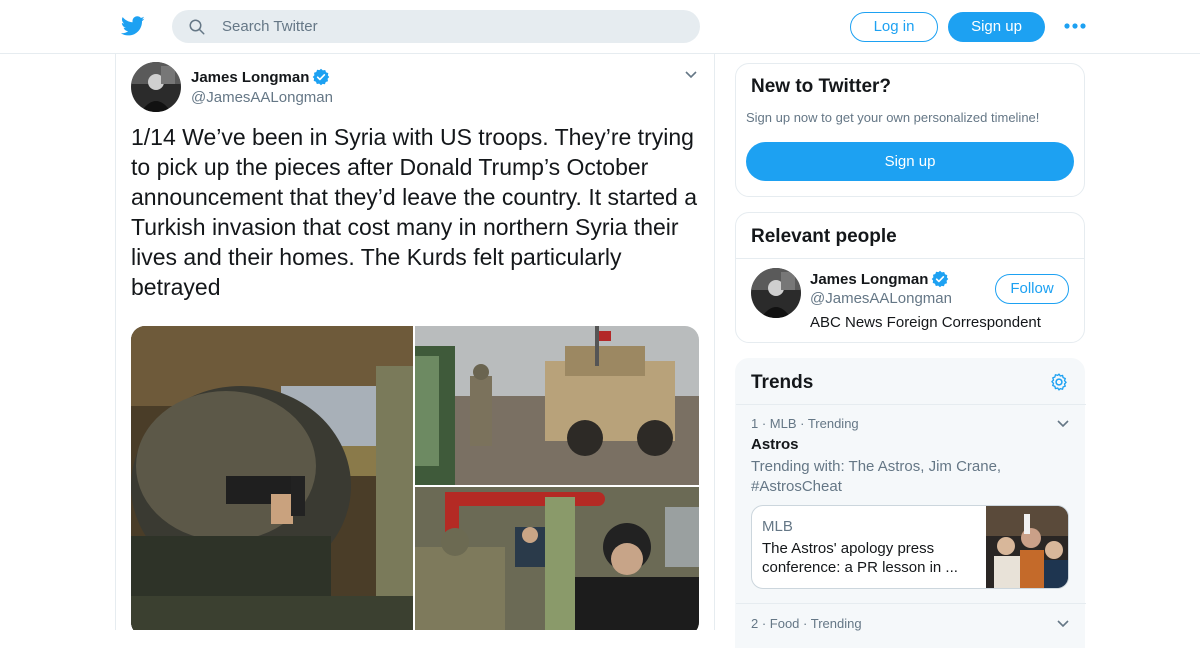  I want to click on person-handle: @JamesAALongman, so click(881, 298).